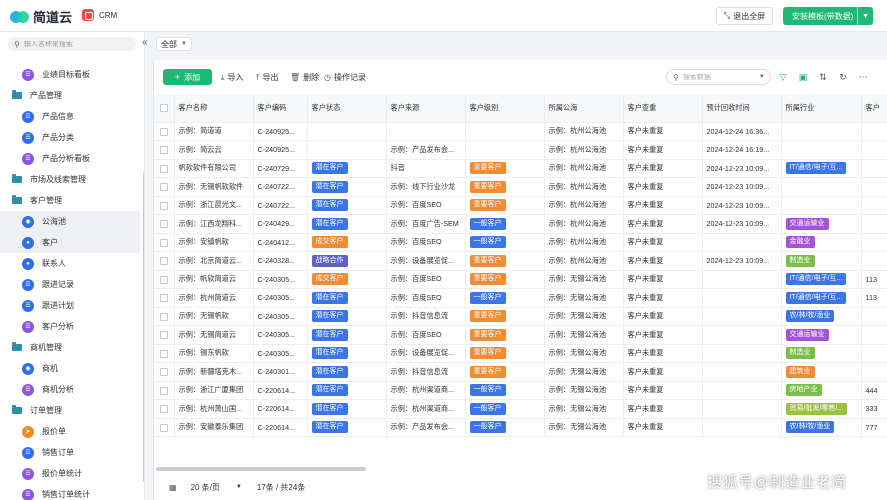  What do you see at coordinates (99, 15) in the screenshot?
I see `app-tab: CRM` at bounding box center [99, 15].